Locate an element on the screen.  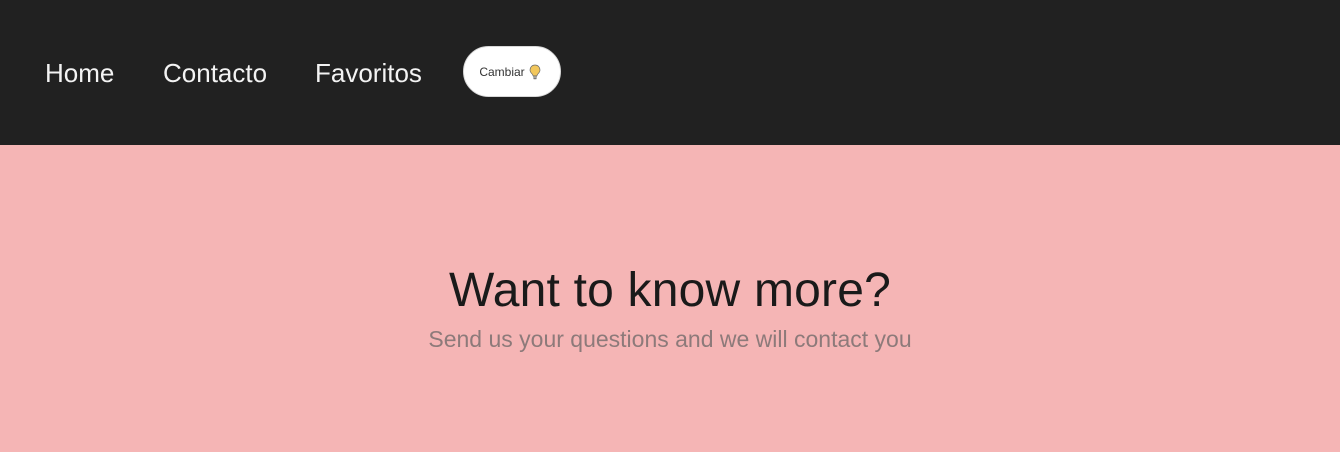
theme-toggle-button: Cambiar is located at coordinates (512, 71).